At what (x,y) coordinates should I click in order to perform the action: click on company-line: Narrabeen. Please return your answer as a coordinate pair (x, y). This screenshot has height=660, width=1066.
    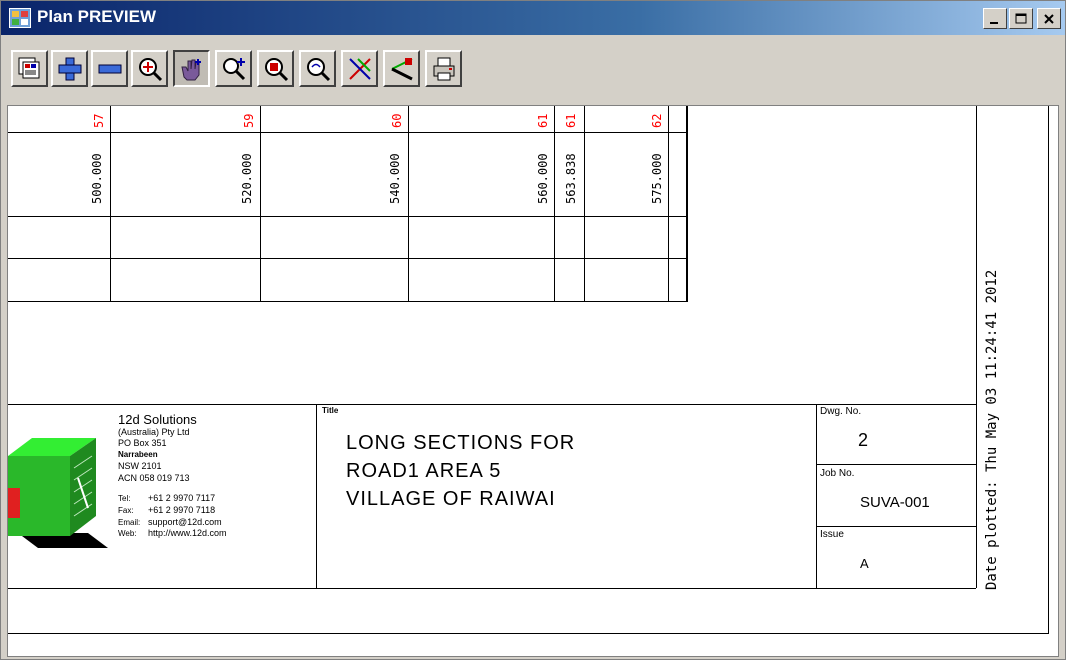
    Looking at the image, I should click on (138, 454).